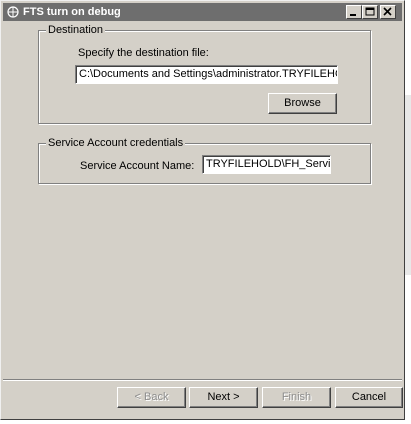 The height and width of the screenshot is (424, 411). I want to click on close-button, so click(388, 12).